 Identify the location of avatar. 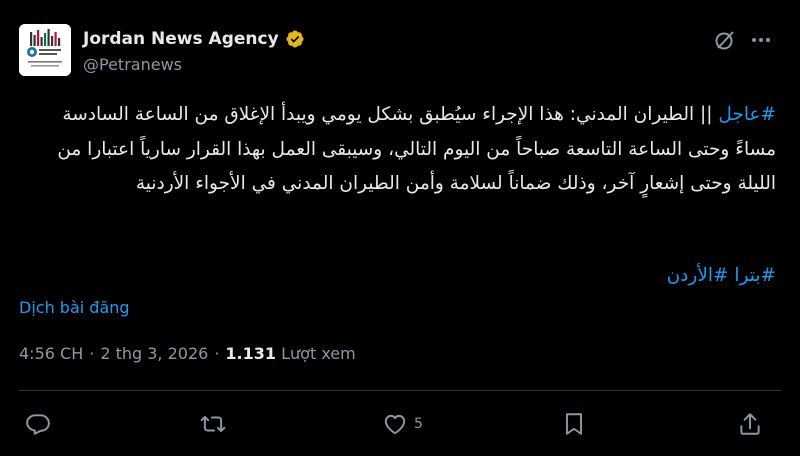
(45, 50).